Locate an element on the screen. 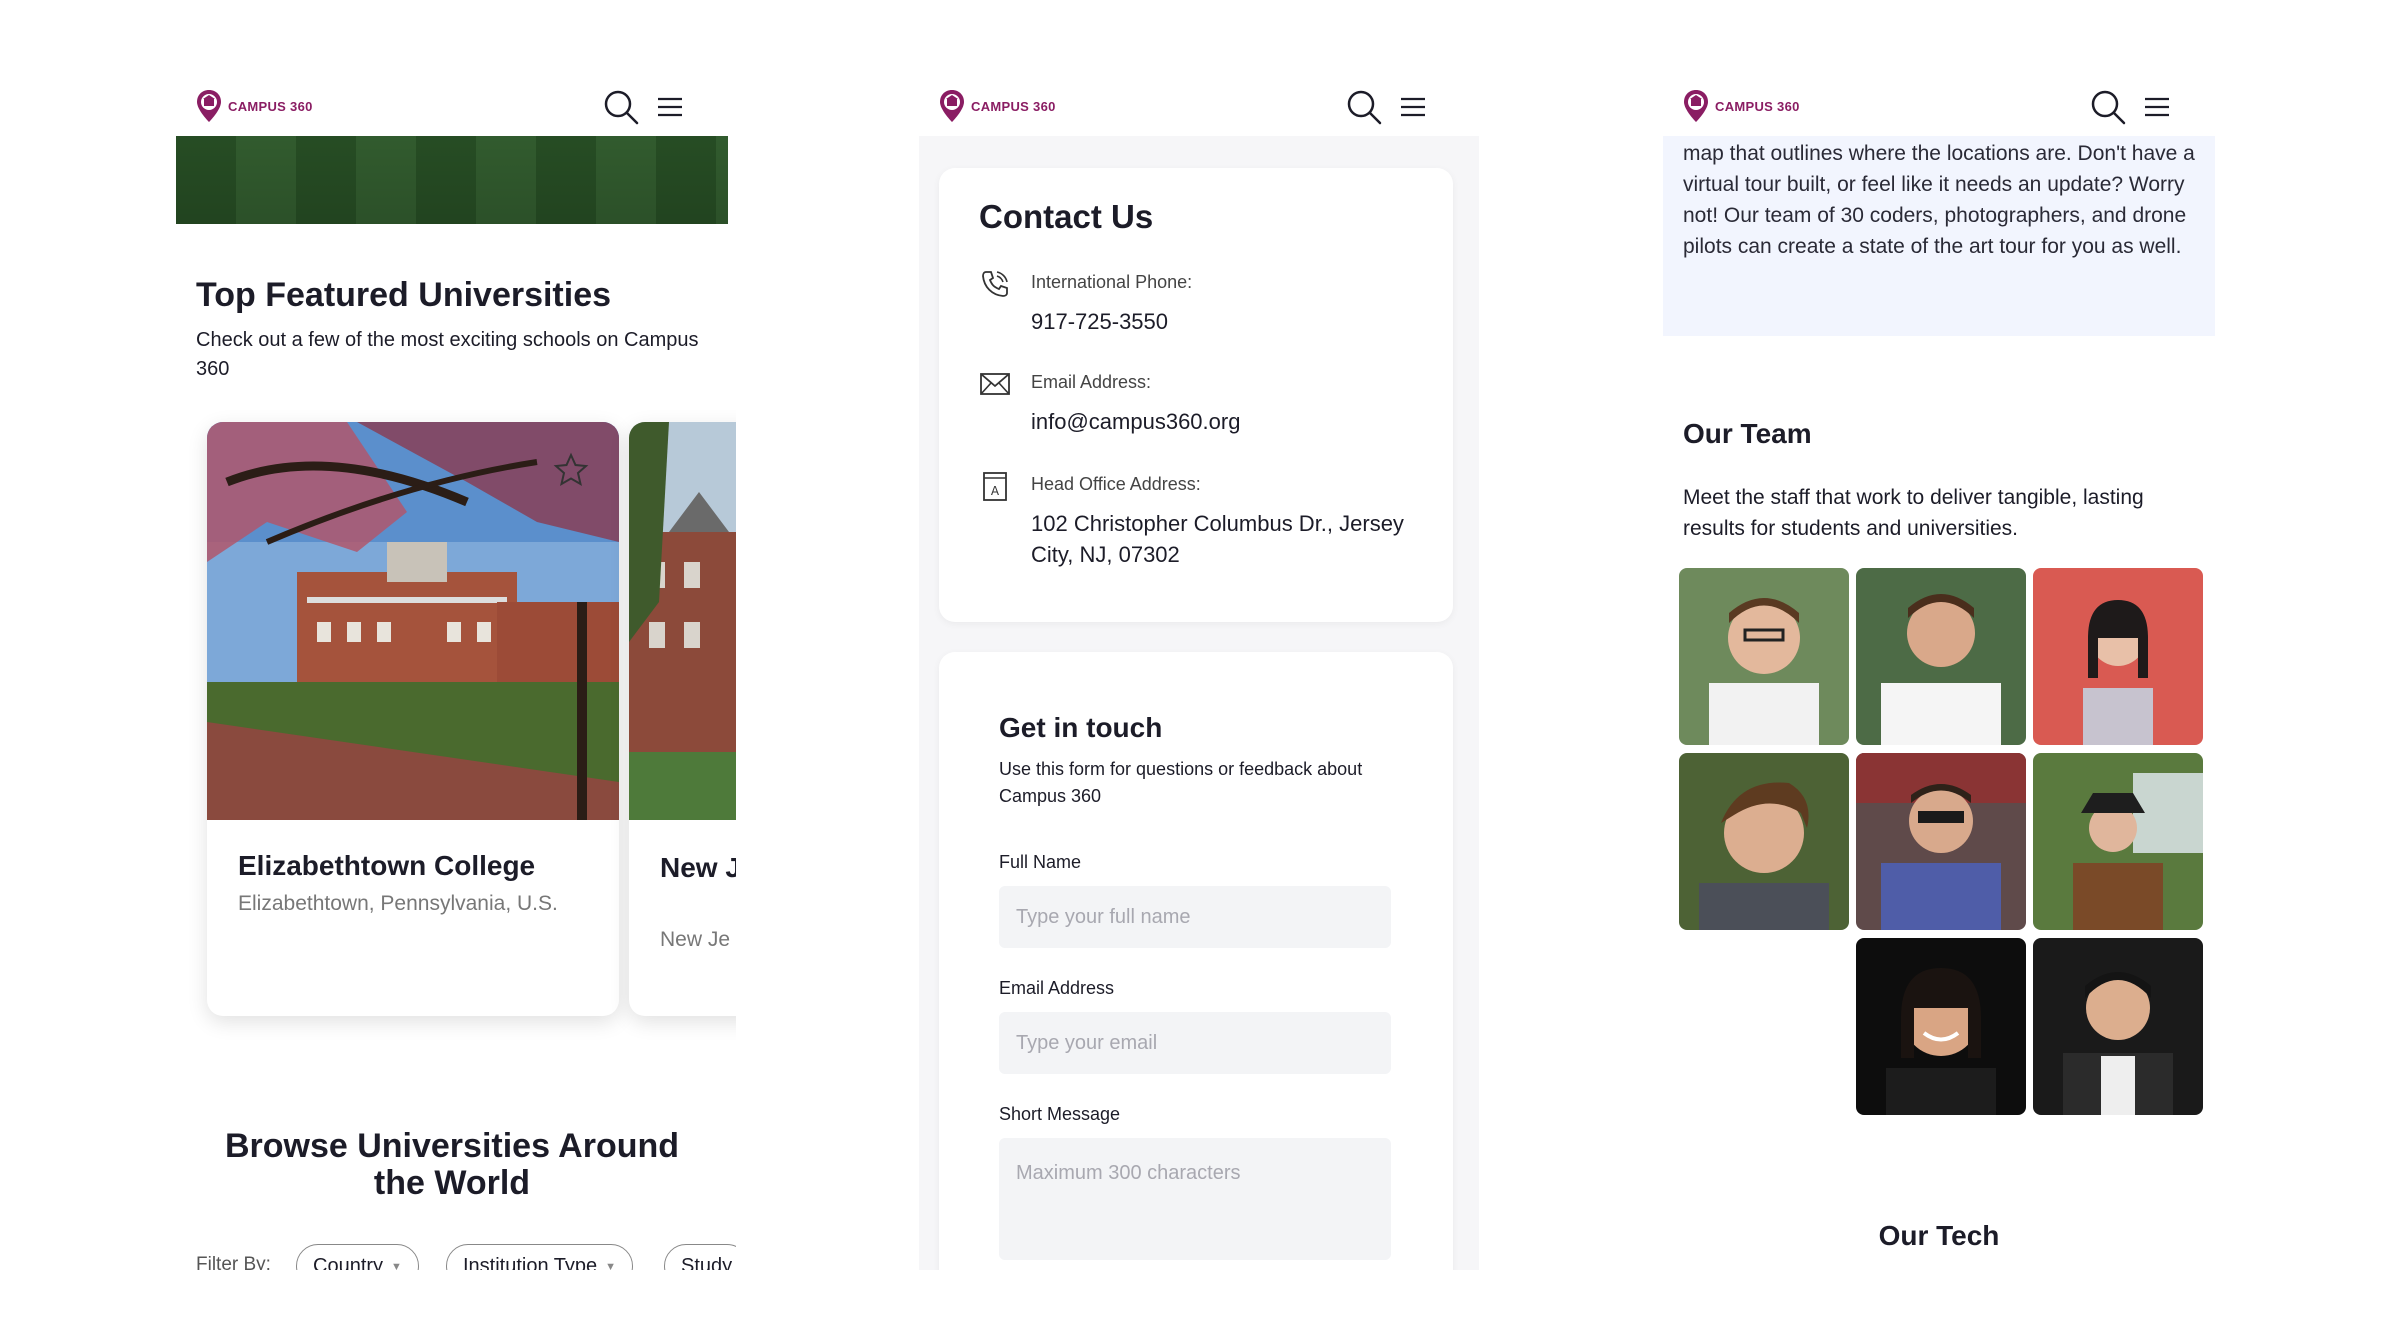 The height and width of the screenshot is (1341, 2381). filter-label: Filter By: is located at coordinates (233, 1262).